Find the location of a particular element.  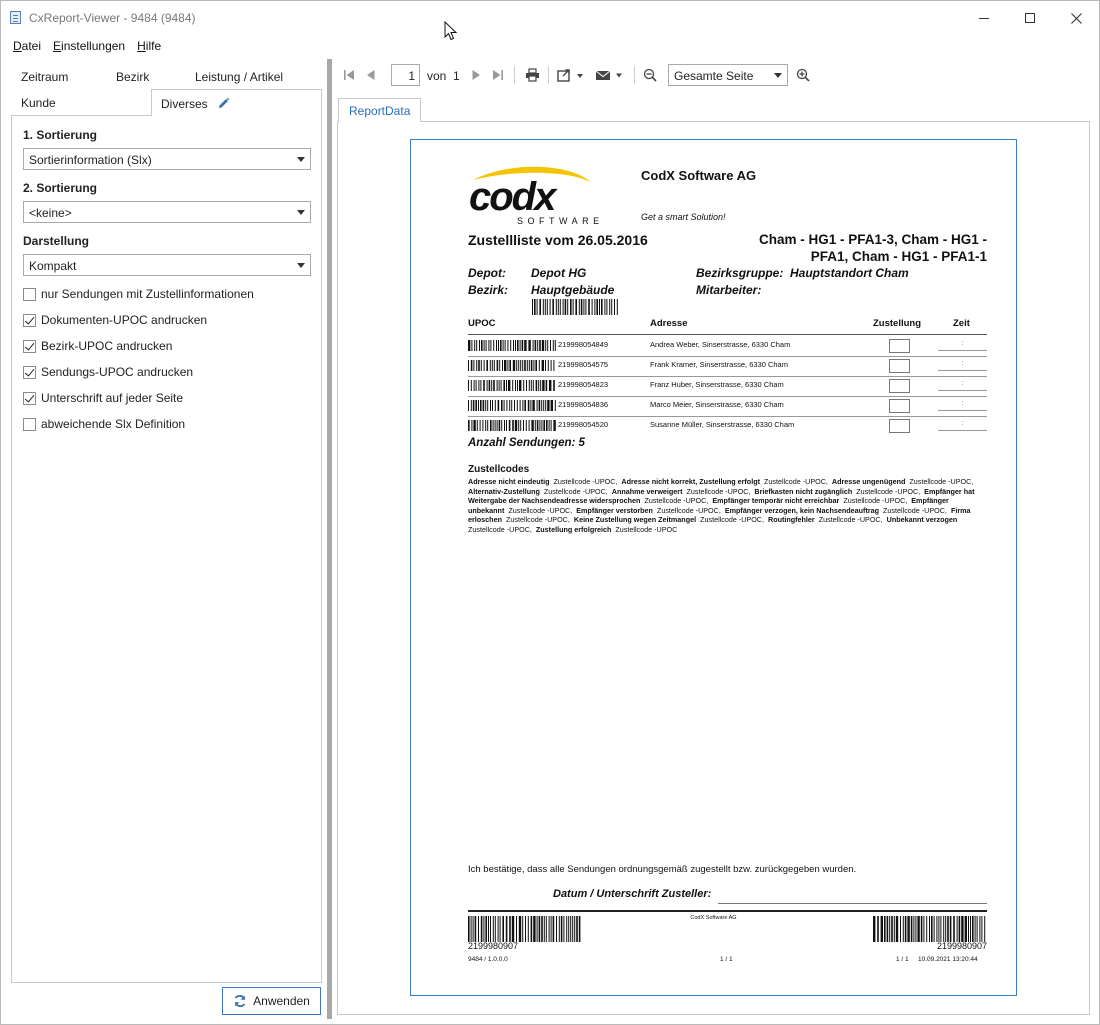

sort2-select: <keine> is located at coordinates (167, 212).